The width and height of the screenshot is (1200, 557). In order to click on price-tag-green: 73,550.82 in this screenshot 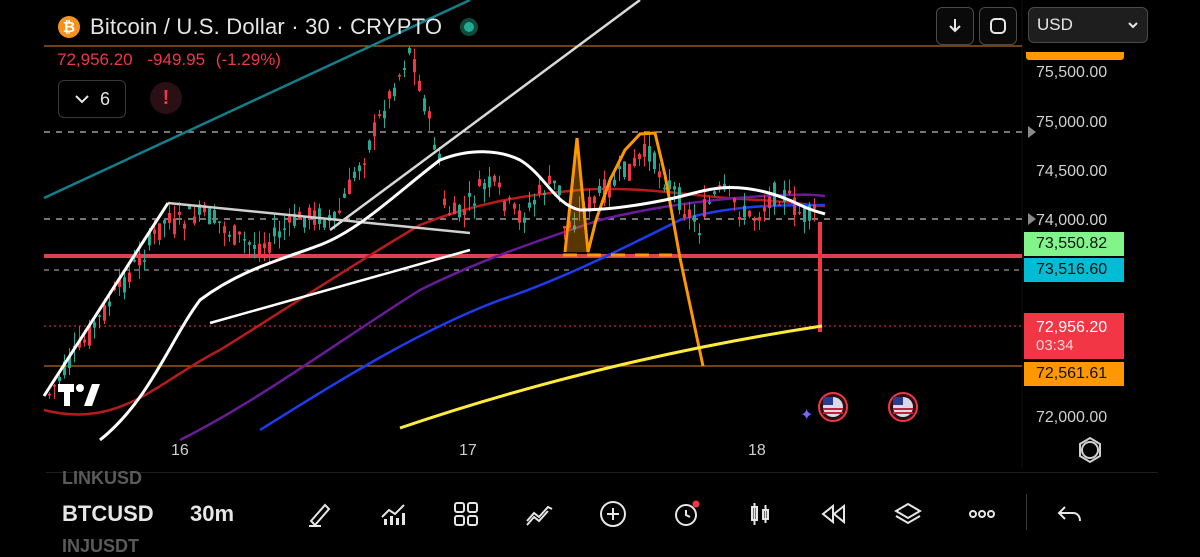, I will do `click(1074, 244)`.